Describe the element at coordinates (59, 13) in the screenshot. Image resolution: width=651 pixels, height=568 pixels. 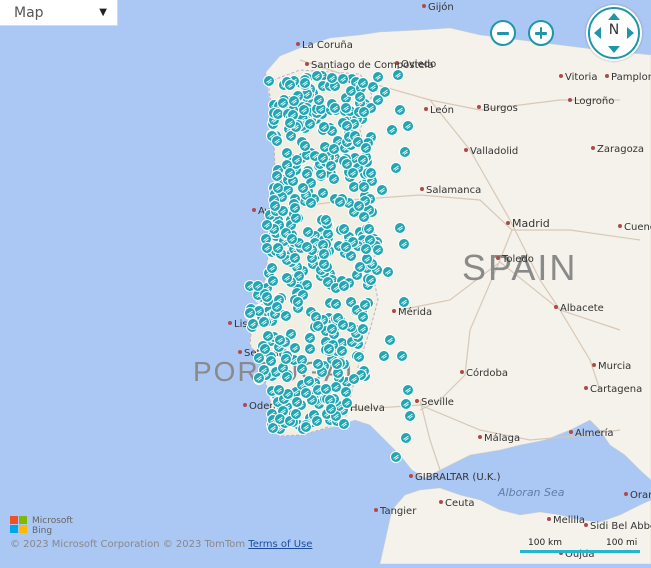
I see `map-style-dropdown: Map ▼` at that location.